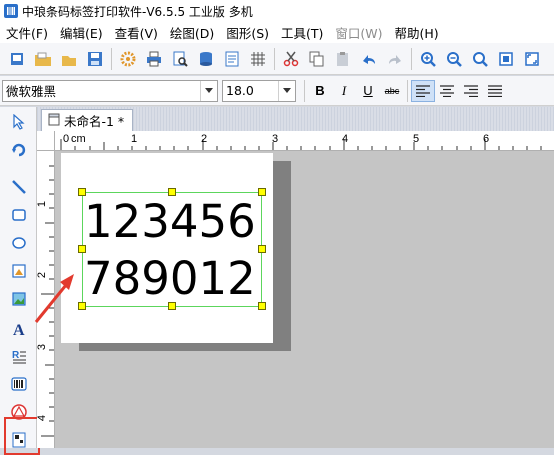 Image resolution: width=554 pixels, height=455 pixels. I want to click on svg-text: A, so click(19, 329).